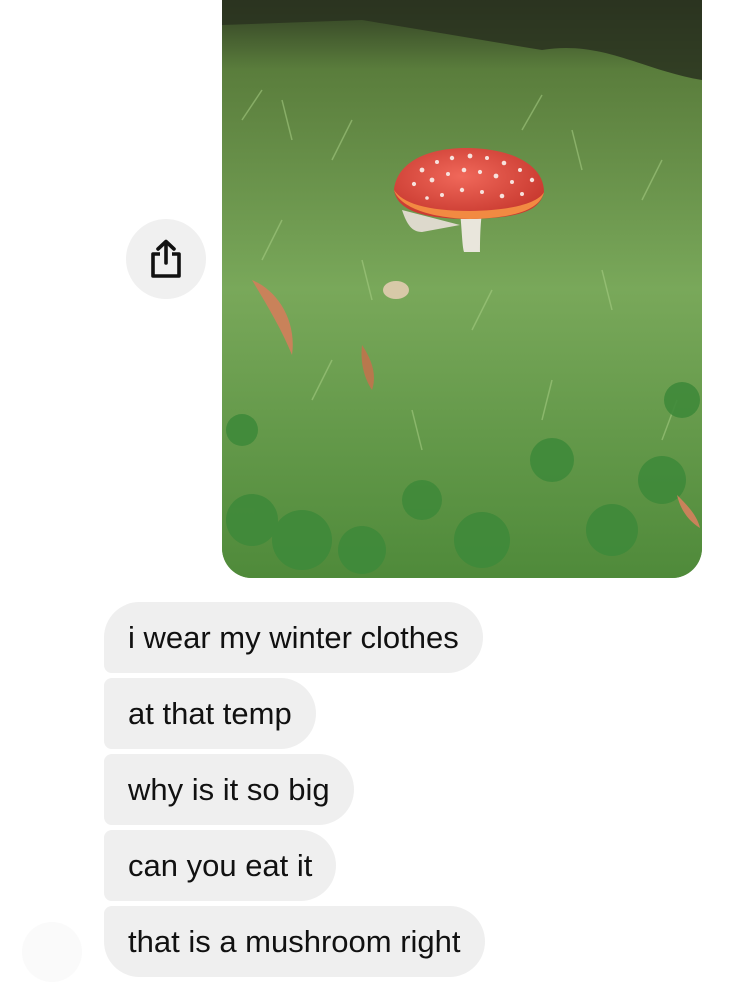 The height and width of the screenshot is (994, 750). I want to click on message-text: can you eat it, so click(220, 865).